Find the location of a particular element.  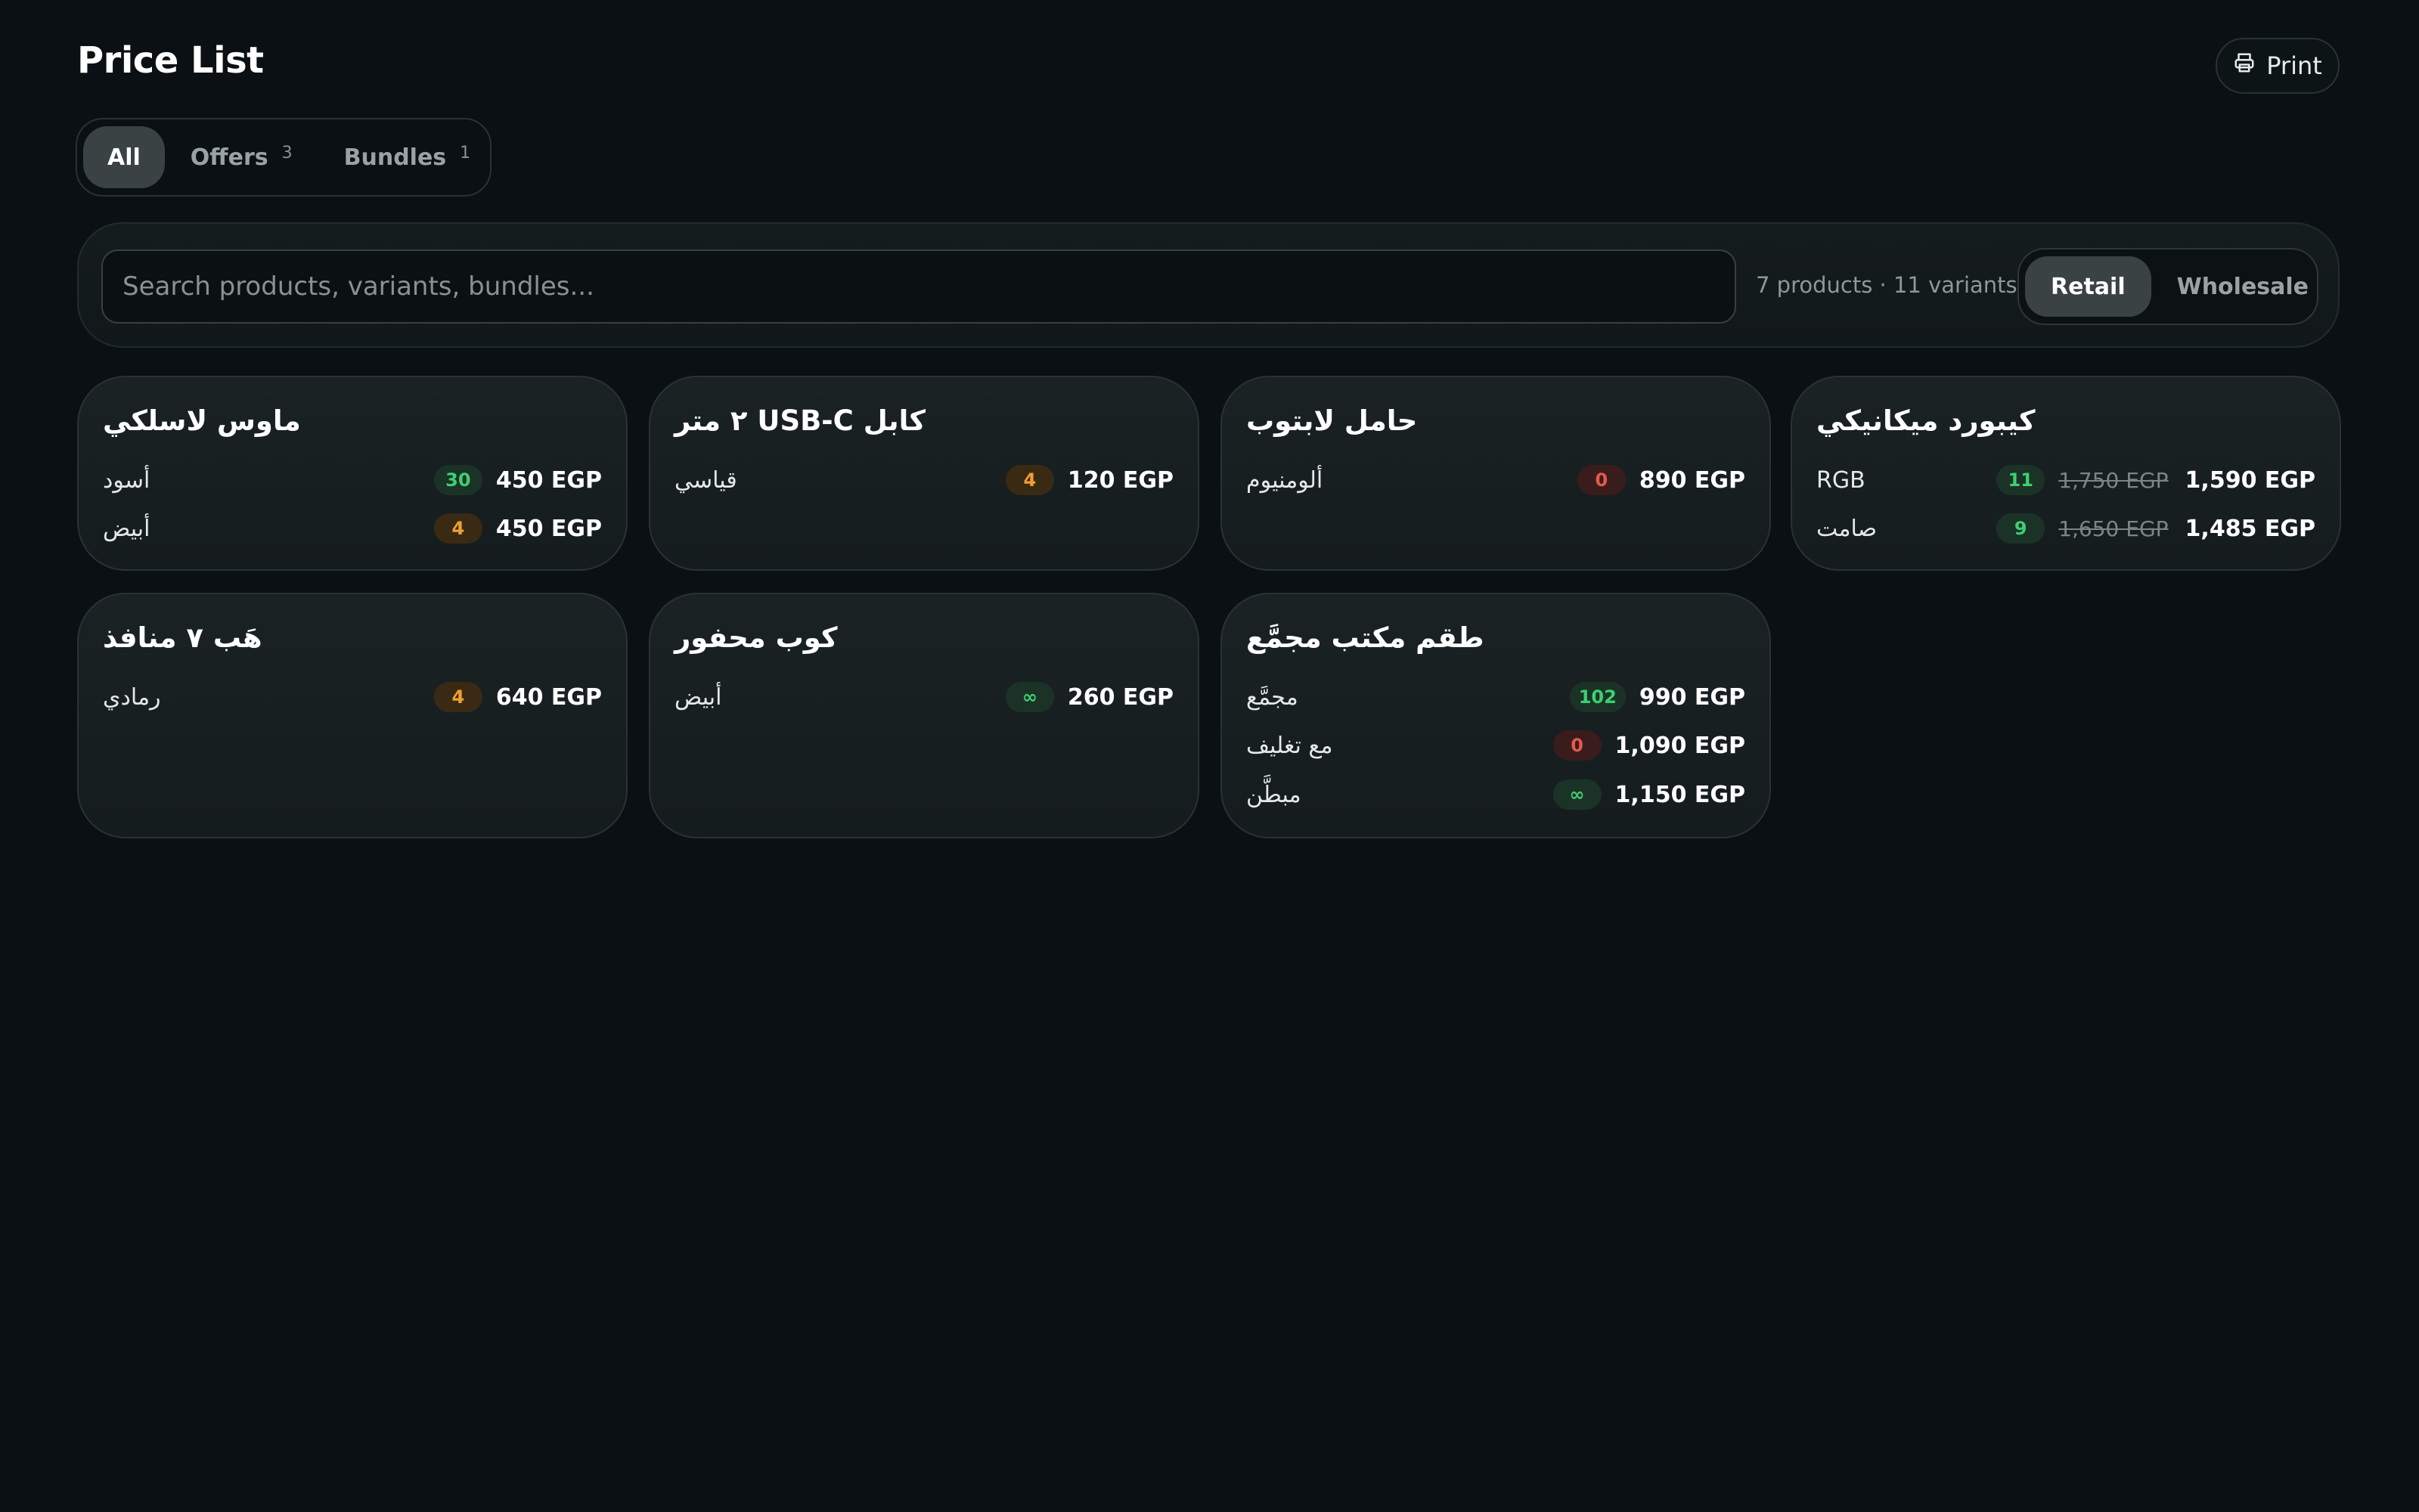

page-title: Price List is located at coordinates (170, 60).